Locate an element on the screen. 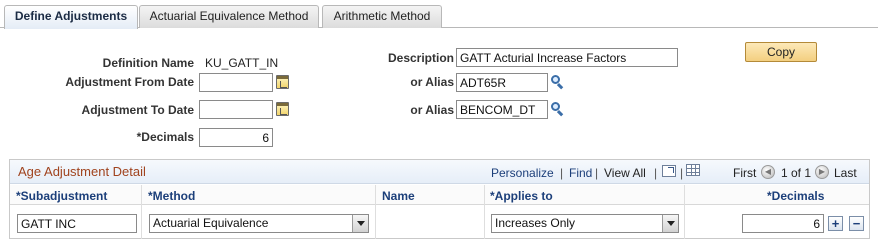 This screenshot has height=246, width=878. decimals-input is located at coordinates (236, 137).